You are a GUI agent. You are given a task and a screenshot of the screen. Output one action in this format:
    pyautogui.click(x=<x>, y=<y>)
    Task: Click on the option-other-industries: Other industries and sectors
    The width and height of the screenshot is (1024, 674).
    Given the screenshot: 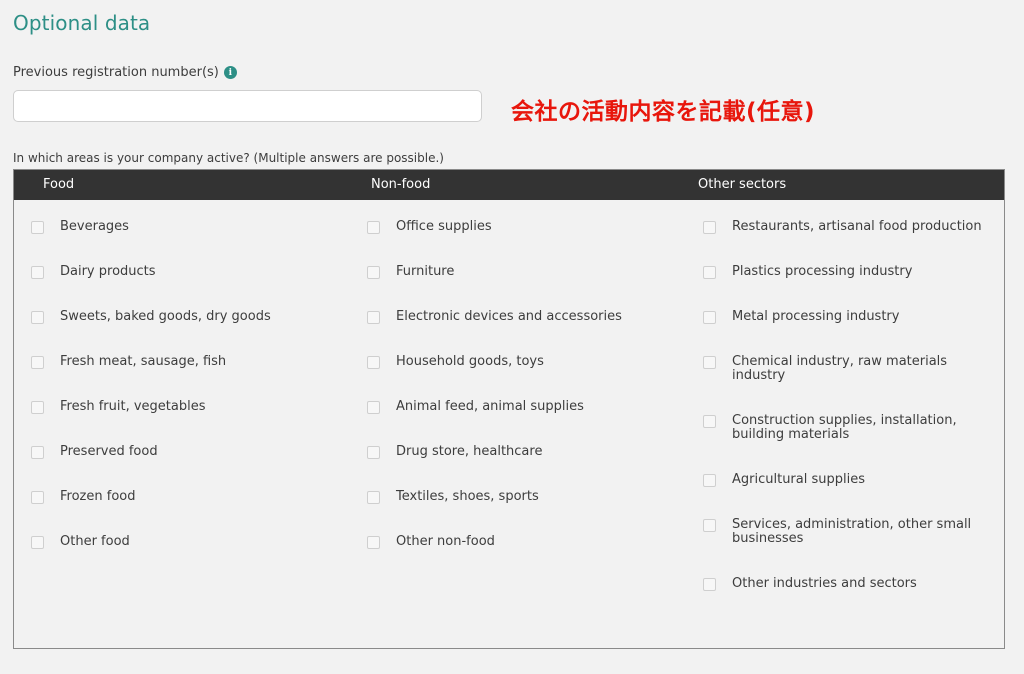 What is the action you would take?
    pyautogui.click(x=847, y=584)
    